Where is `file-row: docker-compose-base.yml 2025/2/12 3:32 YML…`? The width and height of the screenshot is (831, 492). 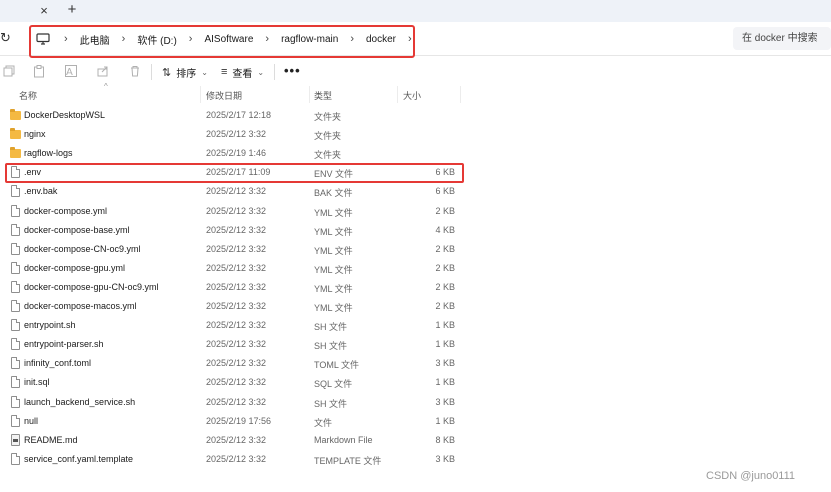 file-row: docker-compose-base.yml 2025/2/12 3:32 YML… is located at coordinates (415, 230).